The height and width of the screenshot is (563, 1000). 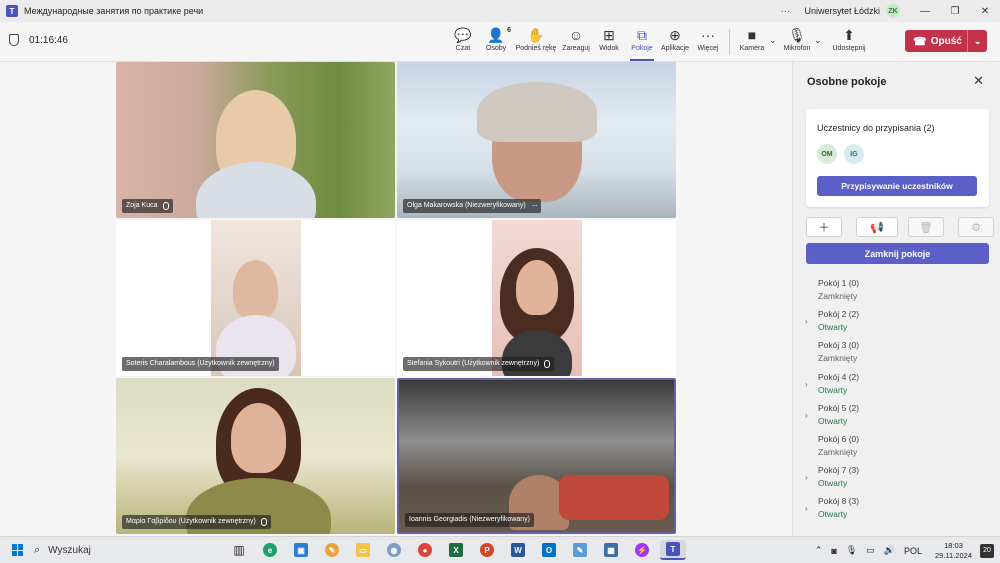 What do you see at coordinates (987, 550) in the screenshot?
I see `notifications-badge: 20` at bounding box center [987, 550].